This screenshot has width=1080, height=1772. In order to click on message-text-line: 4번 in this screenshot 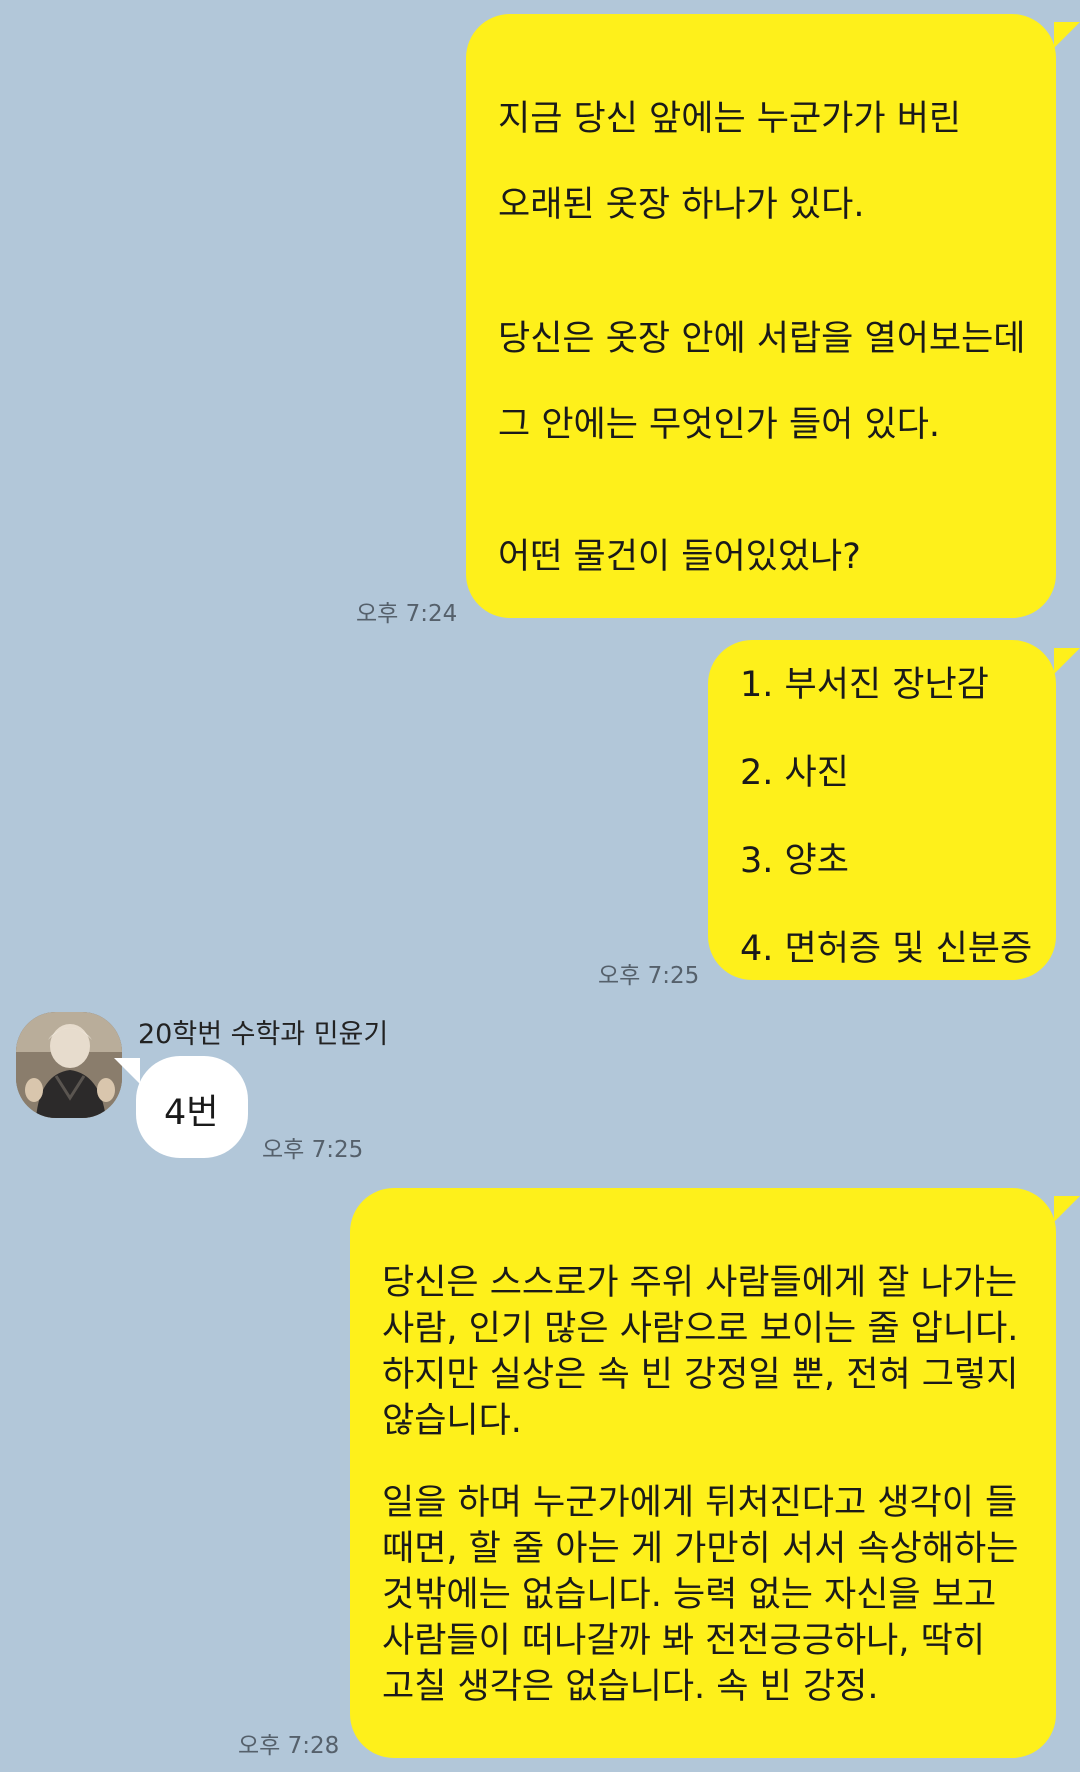, I will do `click(191, 1113)`.